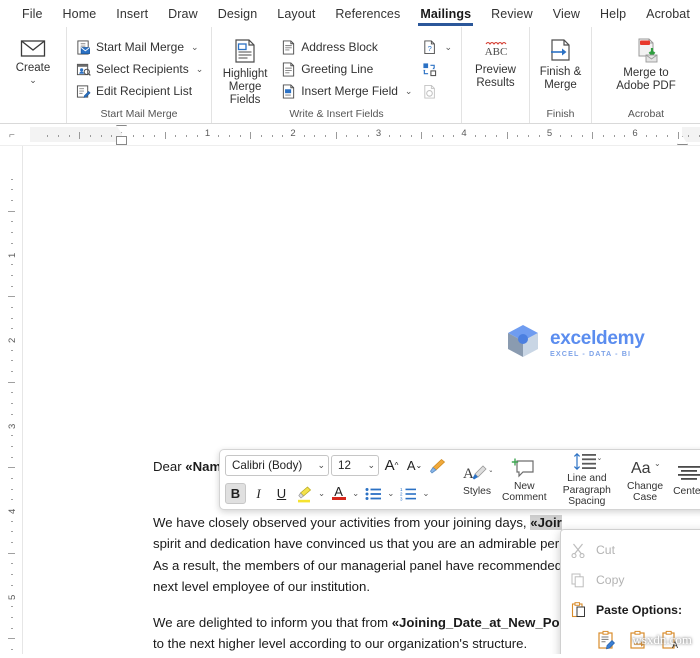 This screenshot has width=700, height=658. I want to click on ruler-number: 6, so click(635, 133).